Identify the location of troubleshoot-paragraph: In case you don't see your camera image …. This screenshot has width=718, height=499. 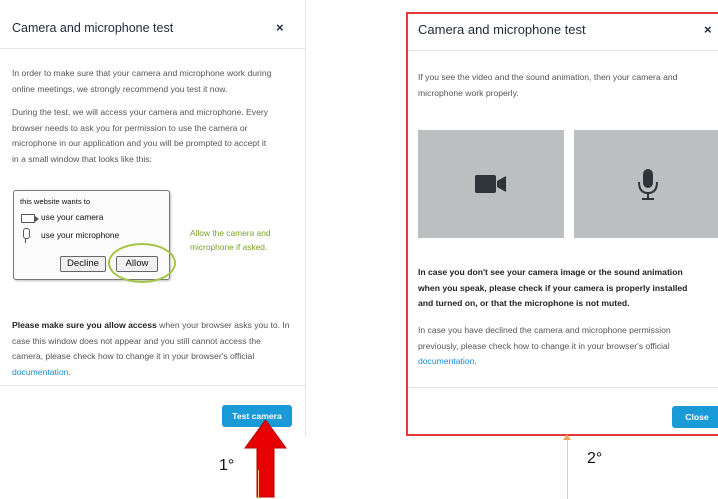
(553, 288).